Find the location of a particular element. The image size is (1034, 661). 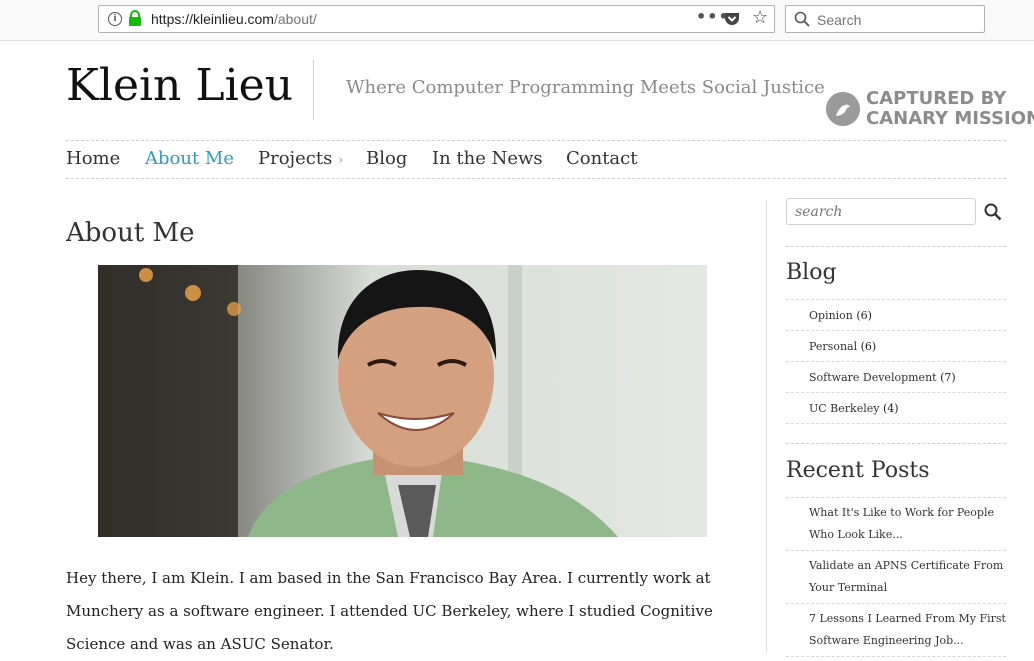

sidebar-divider is located at coordinates (766, 426).